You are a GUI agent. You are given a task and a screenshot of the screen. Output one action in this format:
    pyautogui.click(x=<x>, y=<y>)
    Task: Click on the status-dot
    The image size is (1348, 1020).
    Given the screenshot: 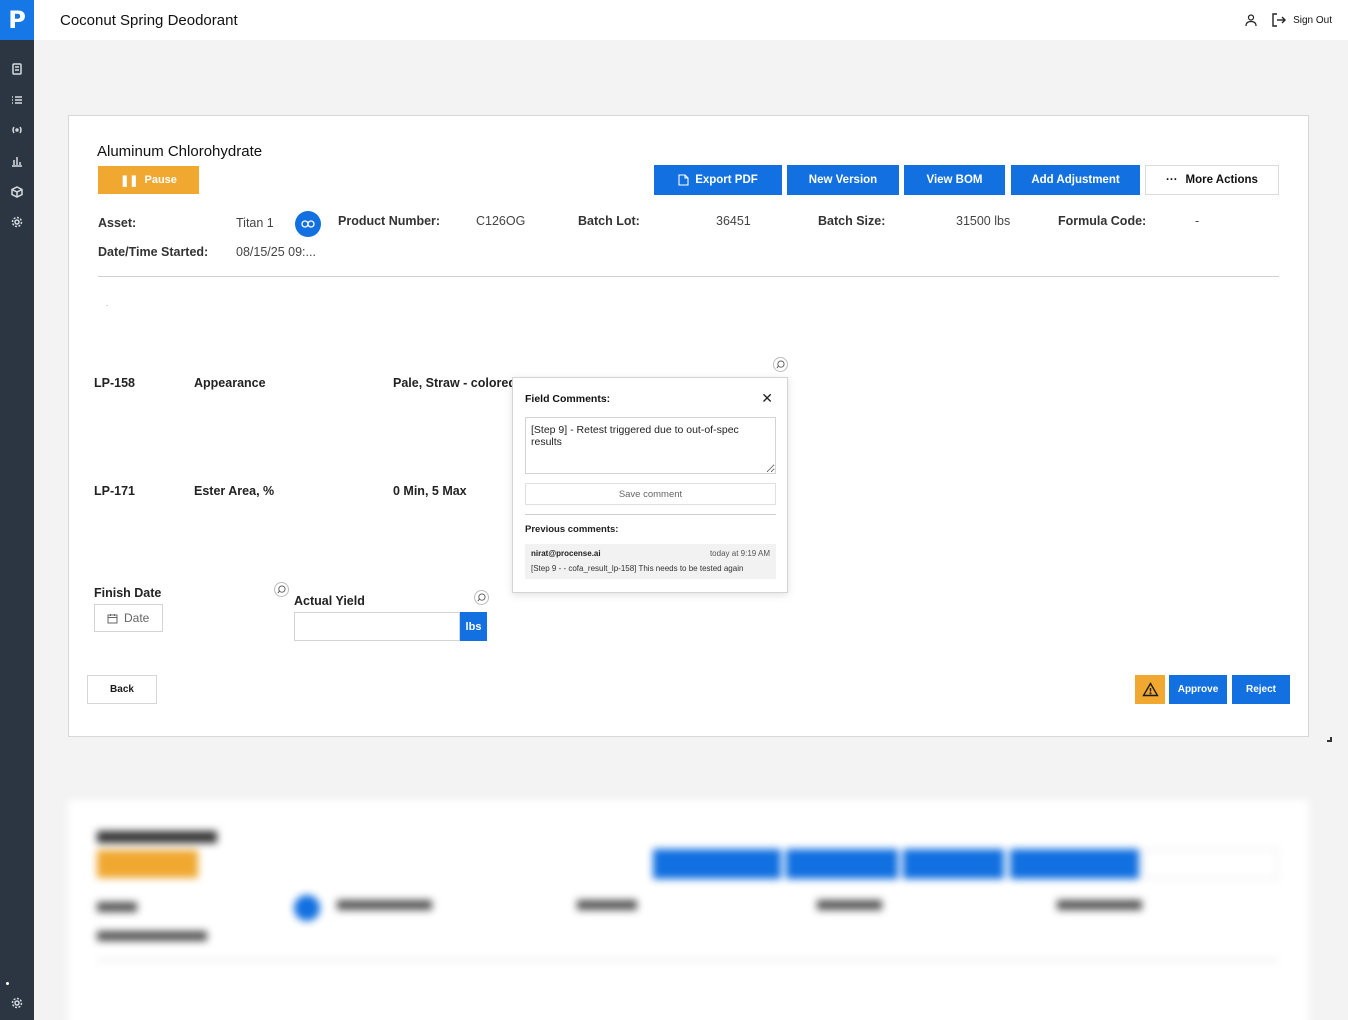 What is the action you would take?
    pyautogui.click(x=7, y=983)
    